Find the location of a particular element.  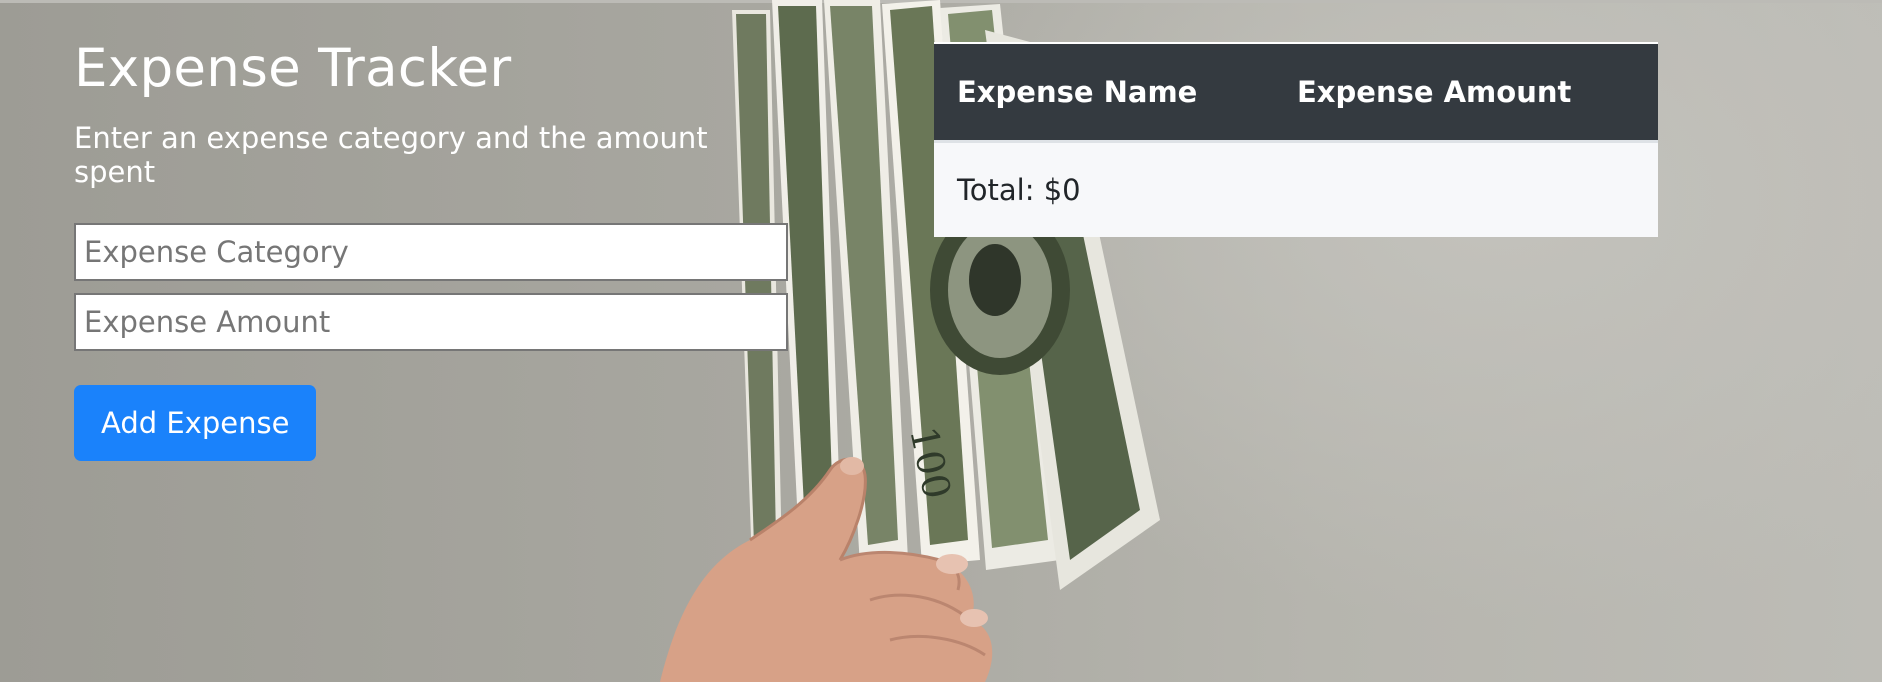

expense-amount-input is located at coordinates (431, 321).